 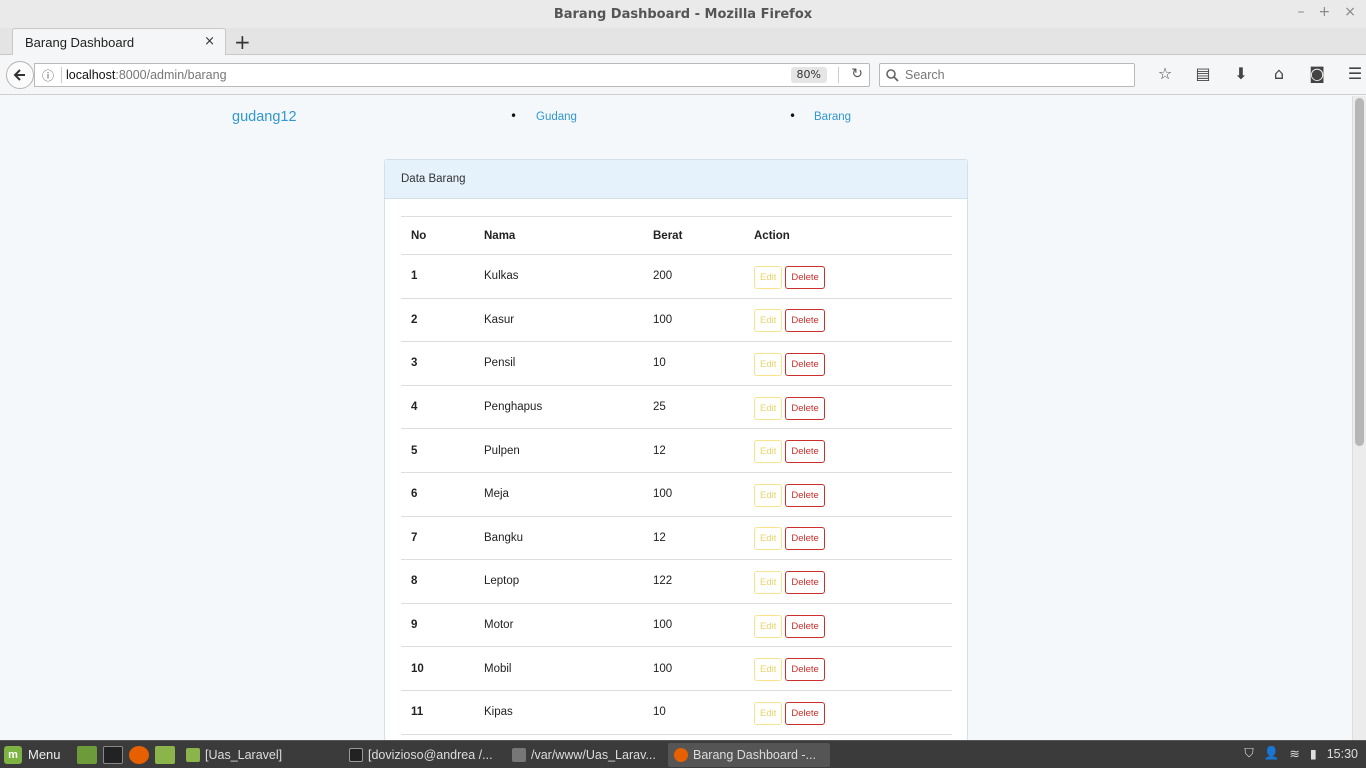 I want to click on window-title: Barang Dashboard - Mozilla Firefox, so click(x=683, y=14).